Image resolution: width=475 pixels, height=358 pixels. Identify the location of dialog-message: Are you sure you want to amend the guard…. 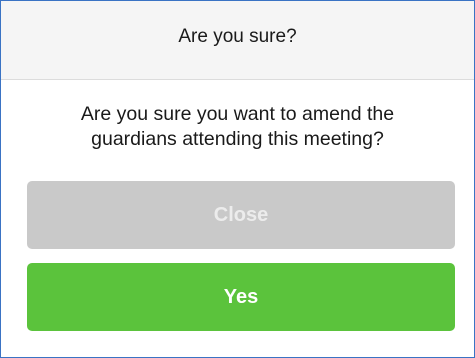
(237, 126).